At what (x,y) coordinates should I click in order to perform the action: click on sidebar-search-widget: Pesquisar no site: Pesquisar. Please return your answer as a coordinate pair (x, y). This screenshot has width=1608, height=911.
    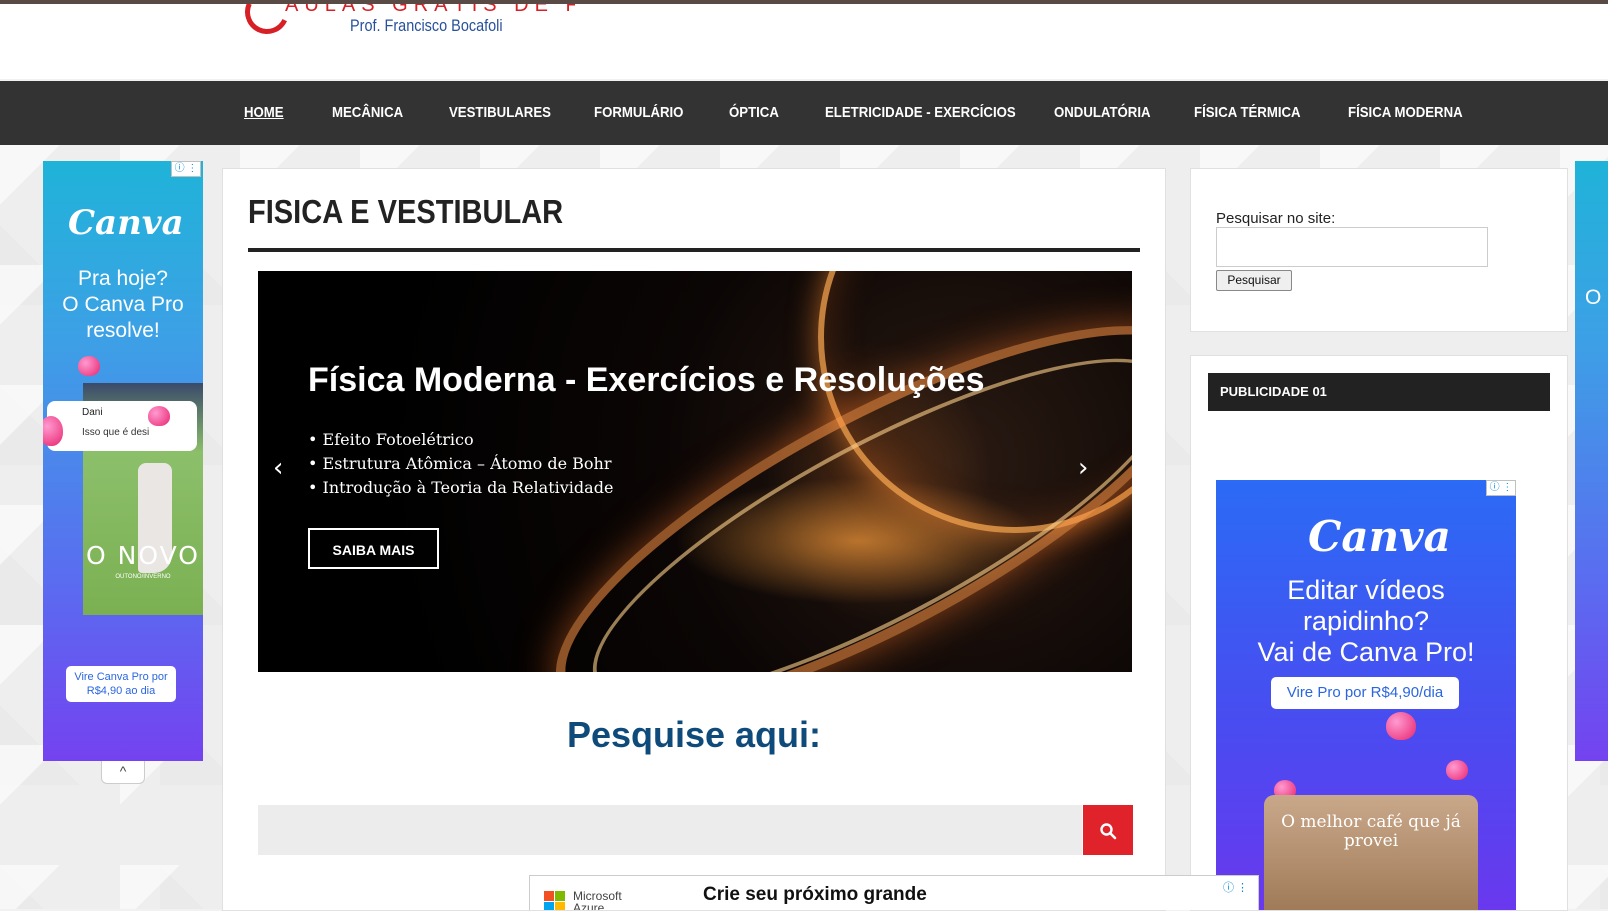
    Looking at the image, I should click on (1379, 250).